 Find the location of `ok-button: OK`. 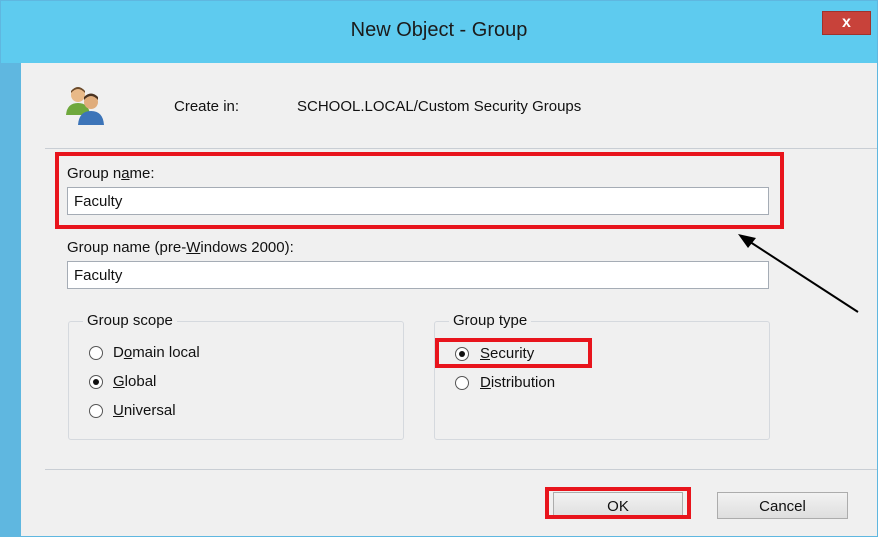

ok-button: OK is located at coordinates (618, 505).